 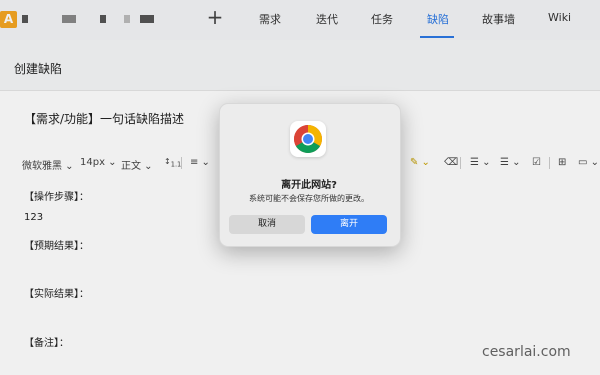 What do you see at coordinates (309, 198) in the screenshot?
I see `dialog-message: 系统可能不会保存您所做的更改。` at bounding box center [309, 198].